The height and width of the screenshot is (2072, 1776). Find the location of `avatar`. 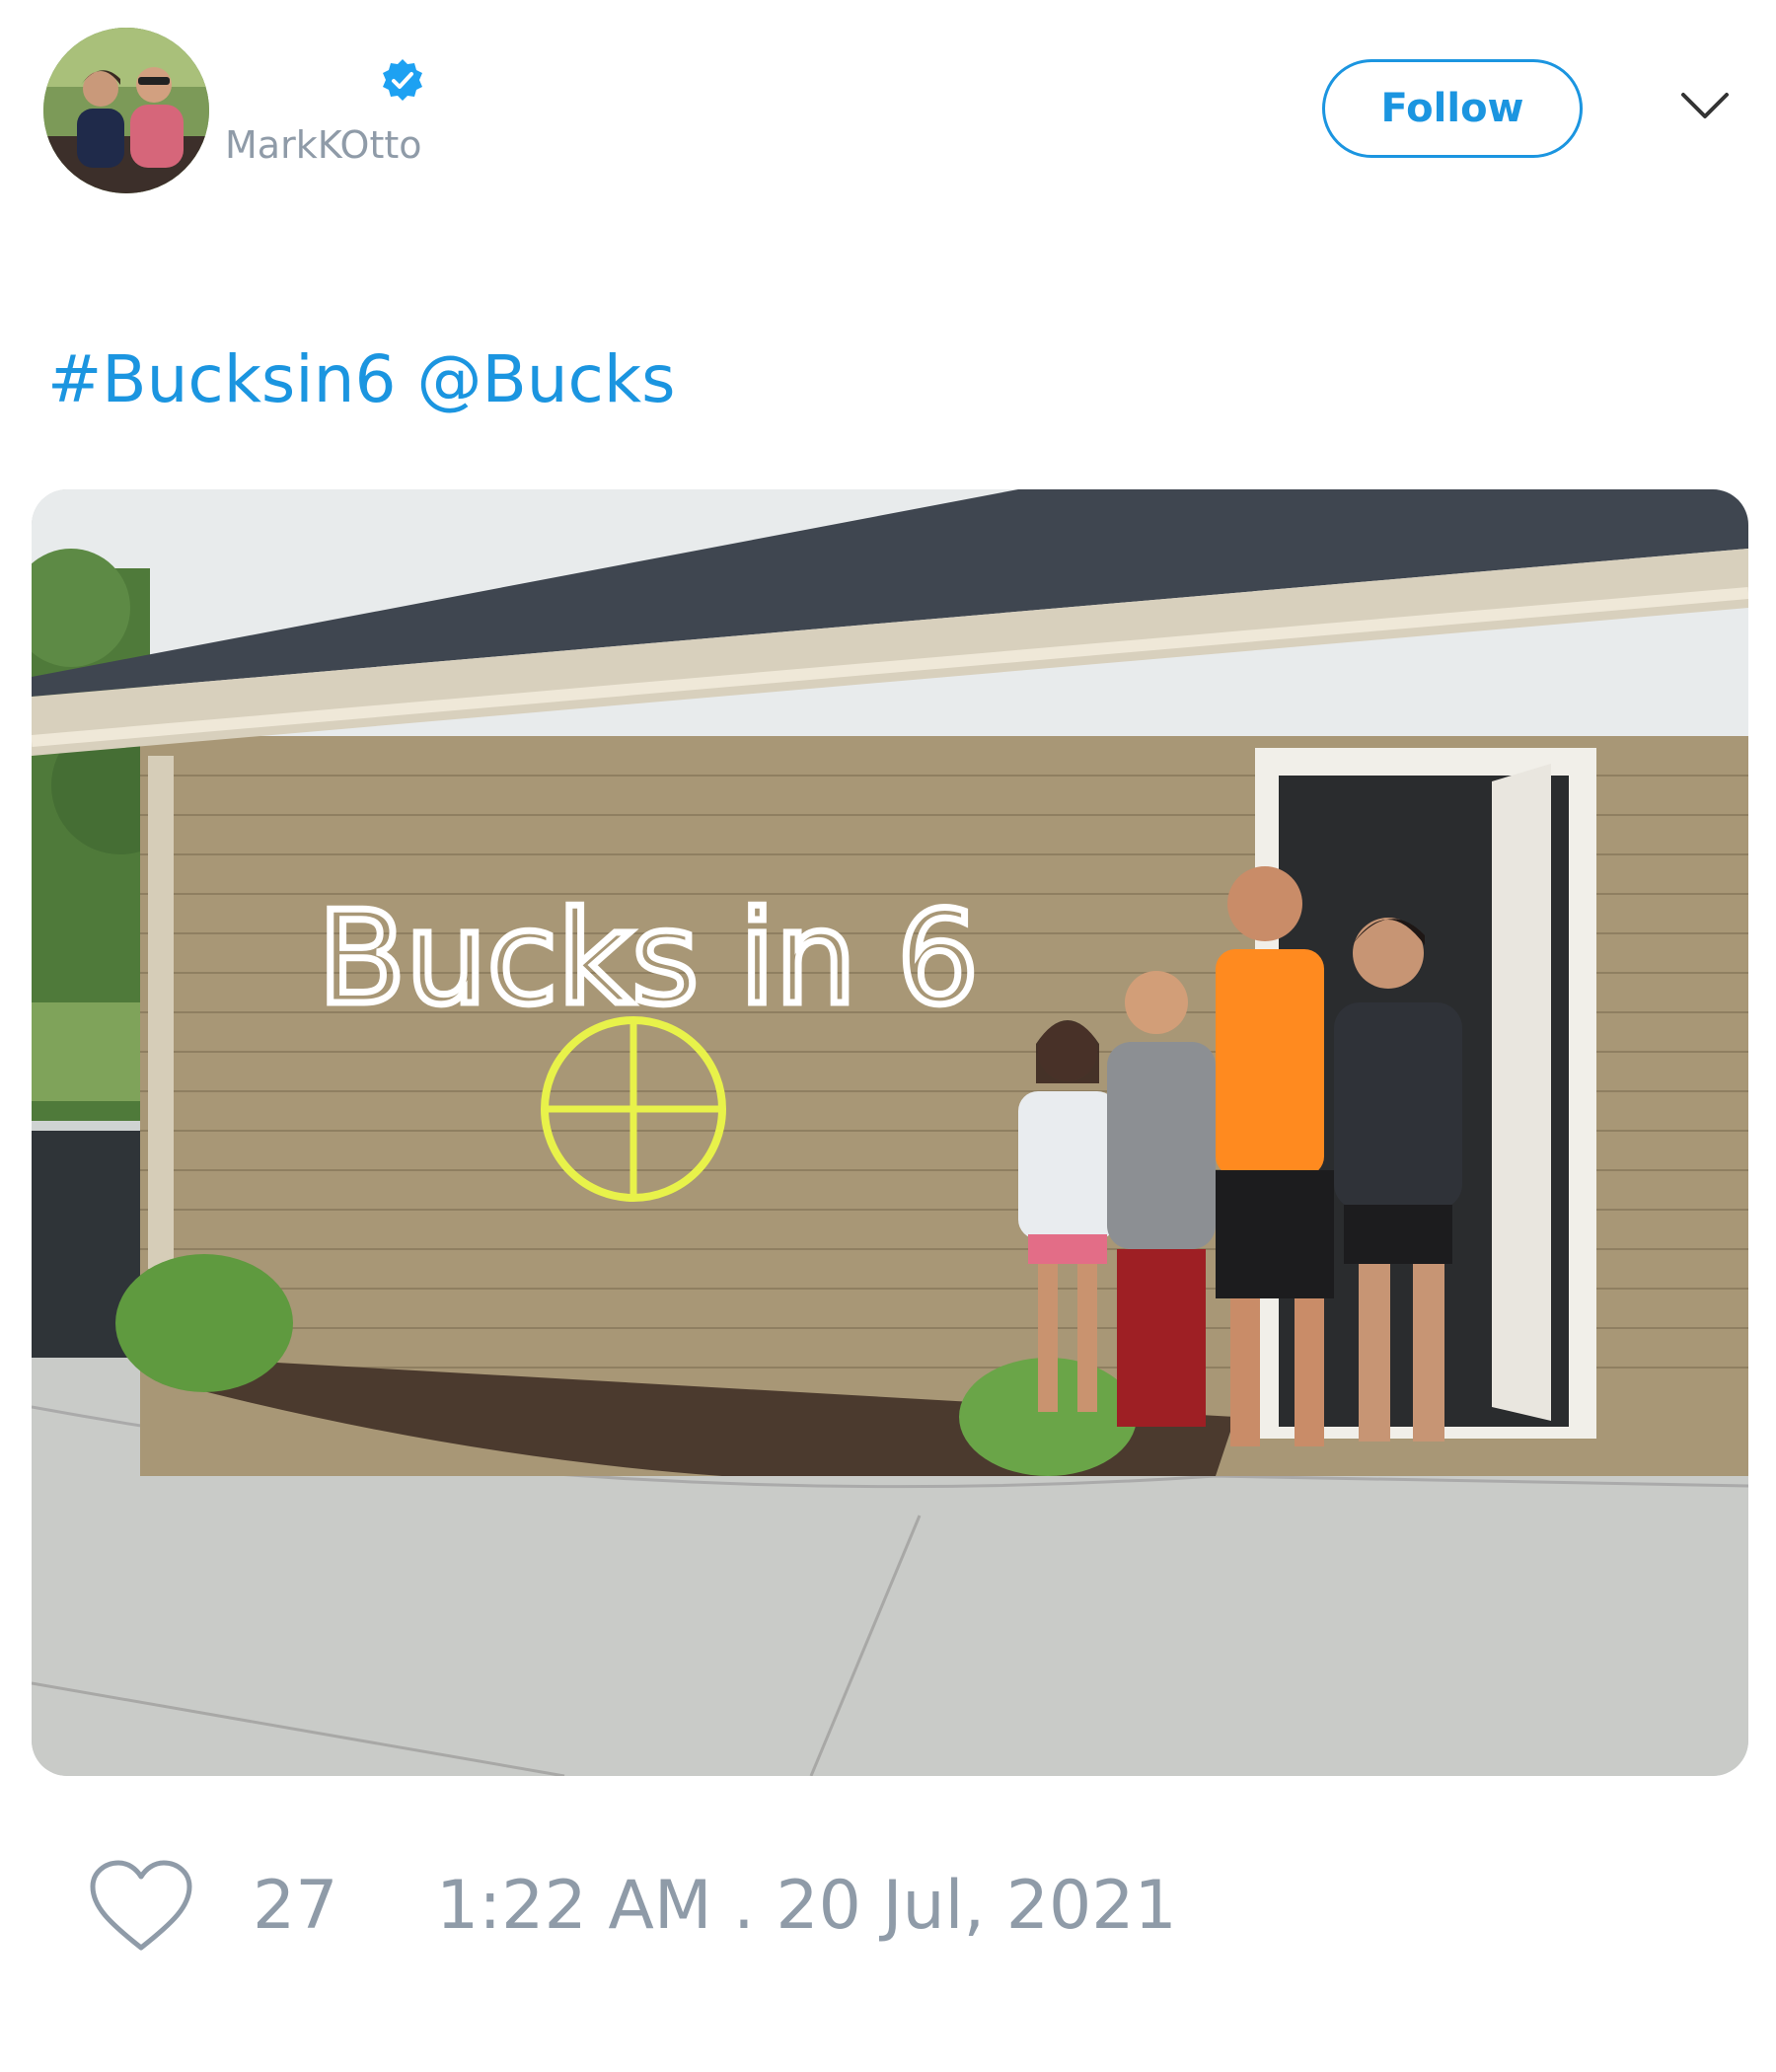

avatar is located at coordinates (126, 111).